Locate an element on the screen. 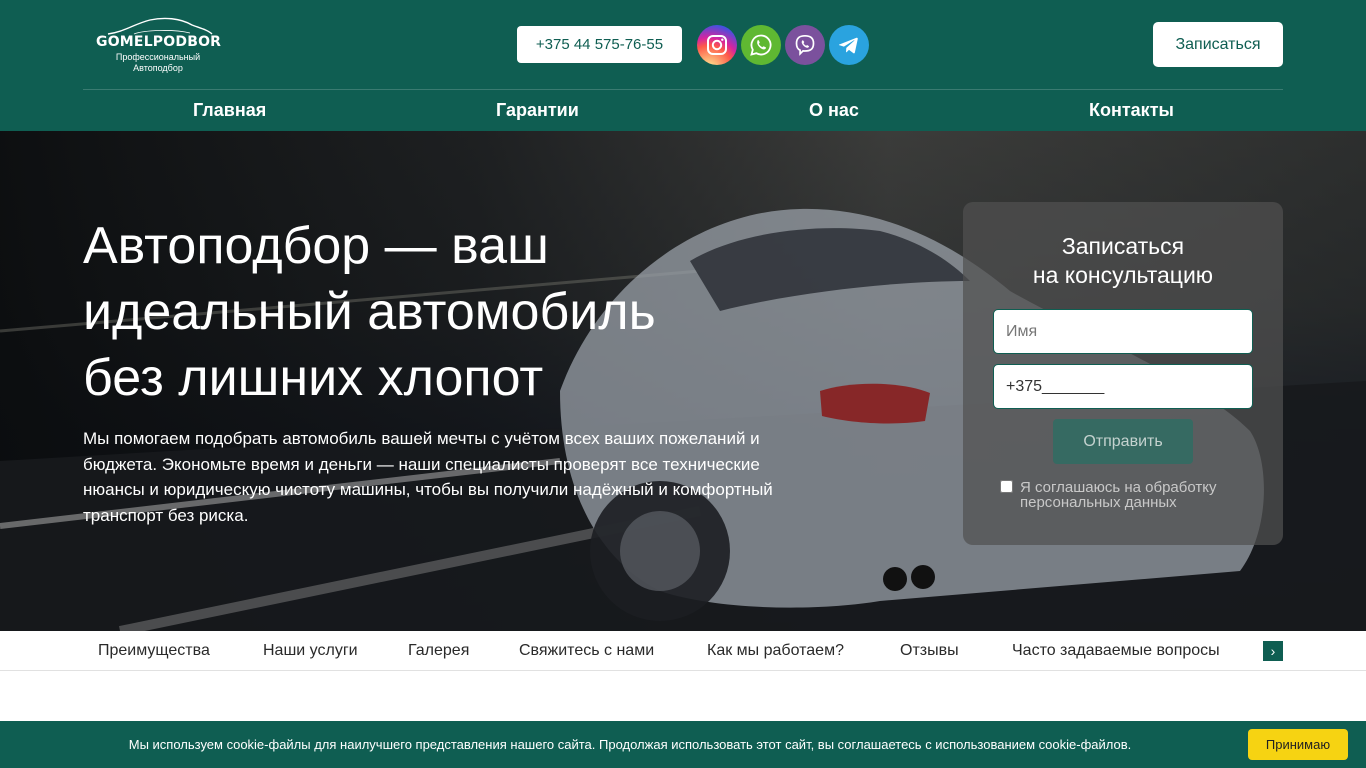 The width and height of the screenshot is (1366, 768). submit-button: Отправить is located at coordinates (1123, 441).